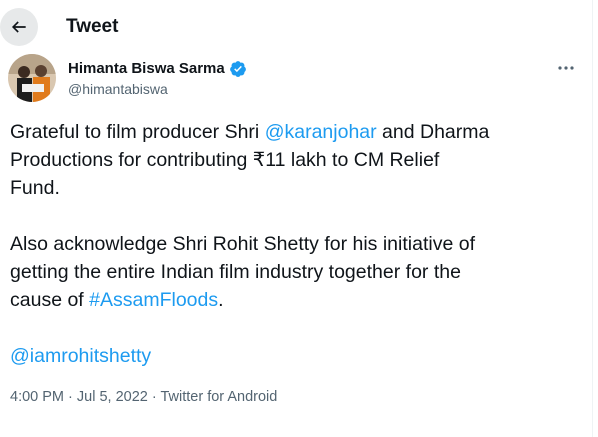  What do you see at coordinates (153, 300) in the screenshot?
I see `hashtag-assamfloods-link: #AssamFloods` at bounding box center [153, 300].